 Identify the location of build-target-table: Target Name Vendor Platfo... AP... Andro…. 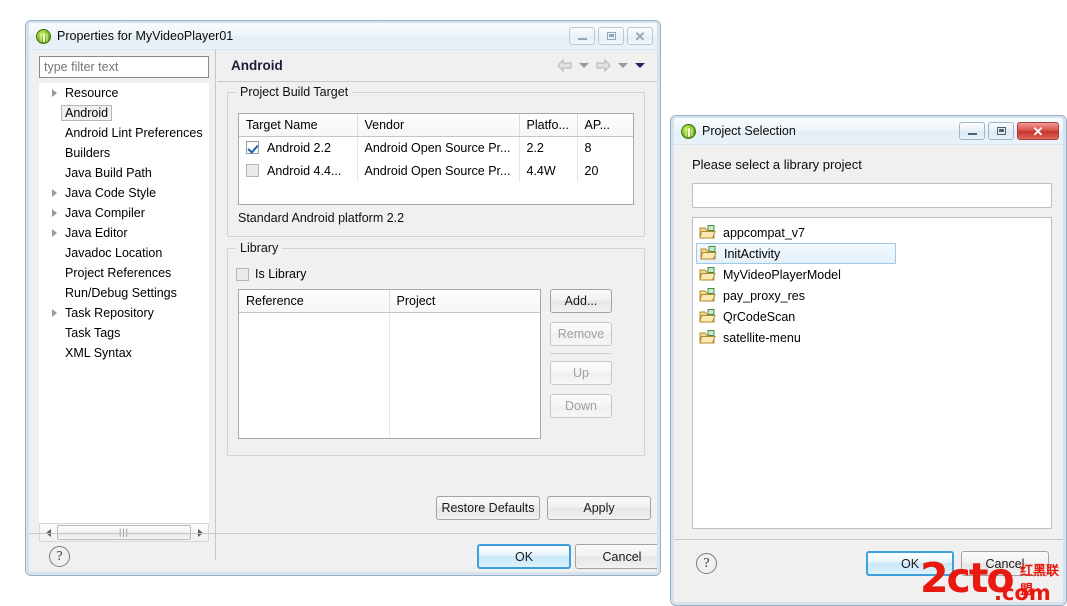
(436, 159).